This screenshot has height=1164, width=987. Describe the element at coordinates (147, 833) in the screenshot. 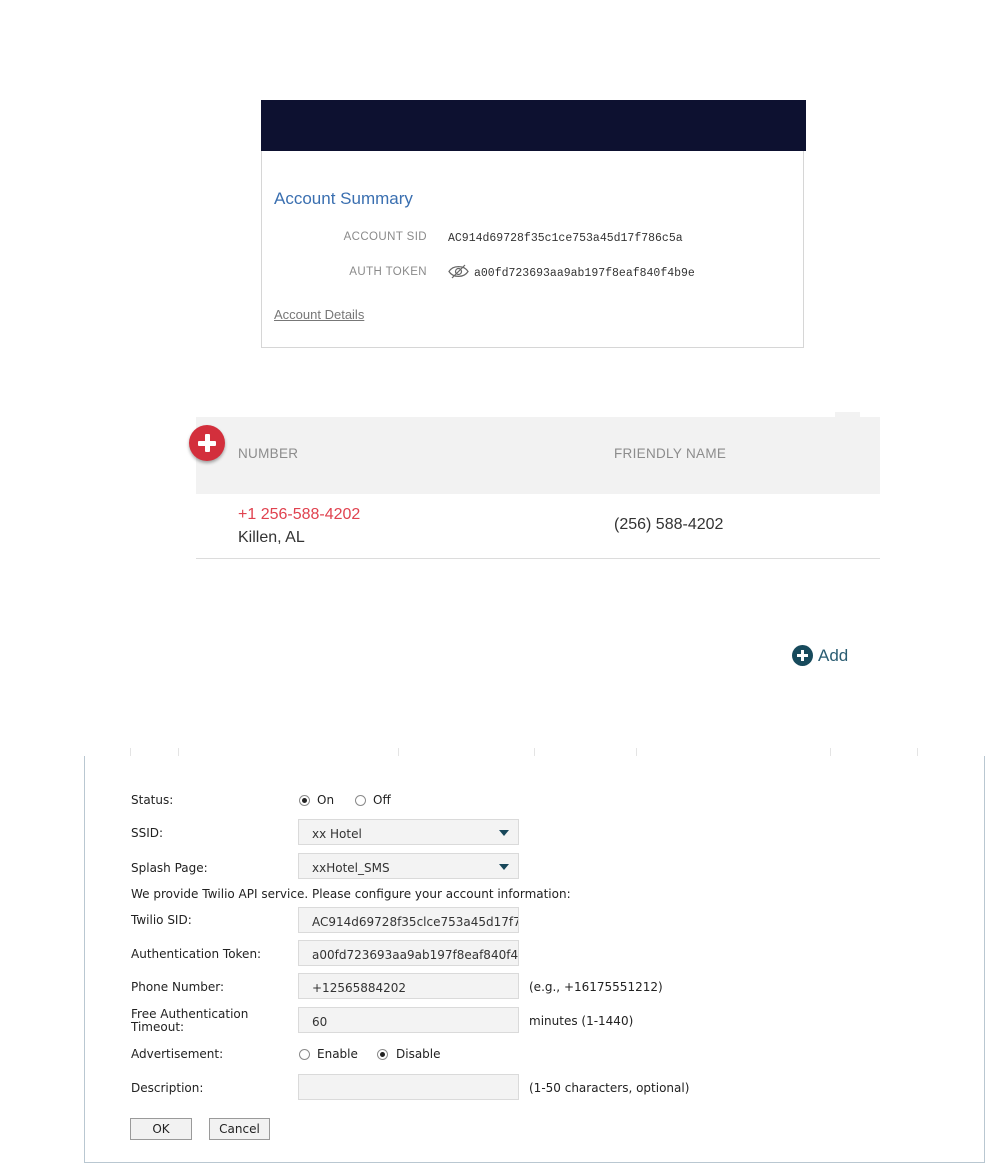

I see `ssid-label: SSID:` at that location.